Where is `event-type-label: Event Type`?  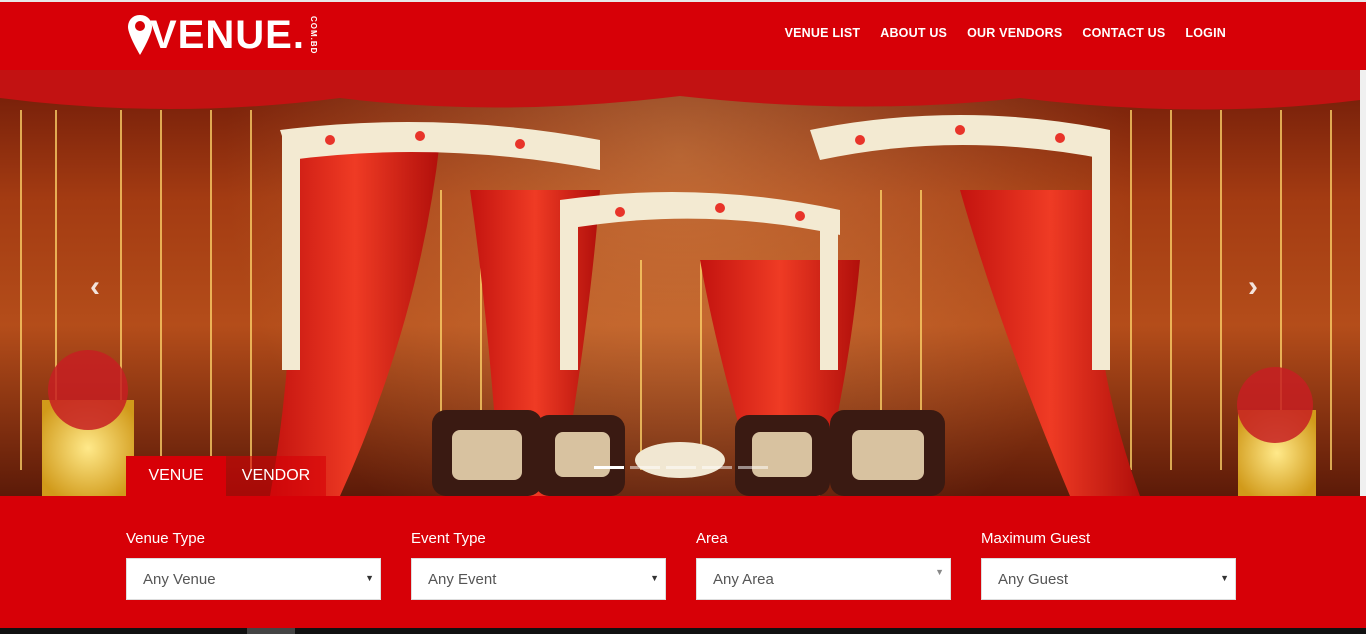 event-type-label: Event Type is located at coordinates (448, 538).